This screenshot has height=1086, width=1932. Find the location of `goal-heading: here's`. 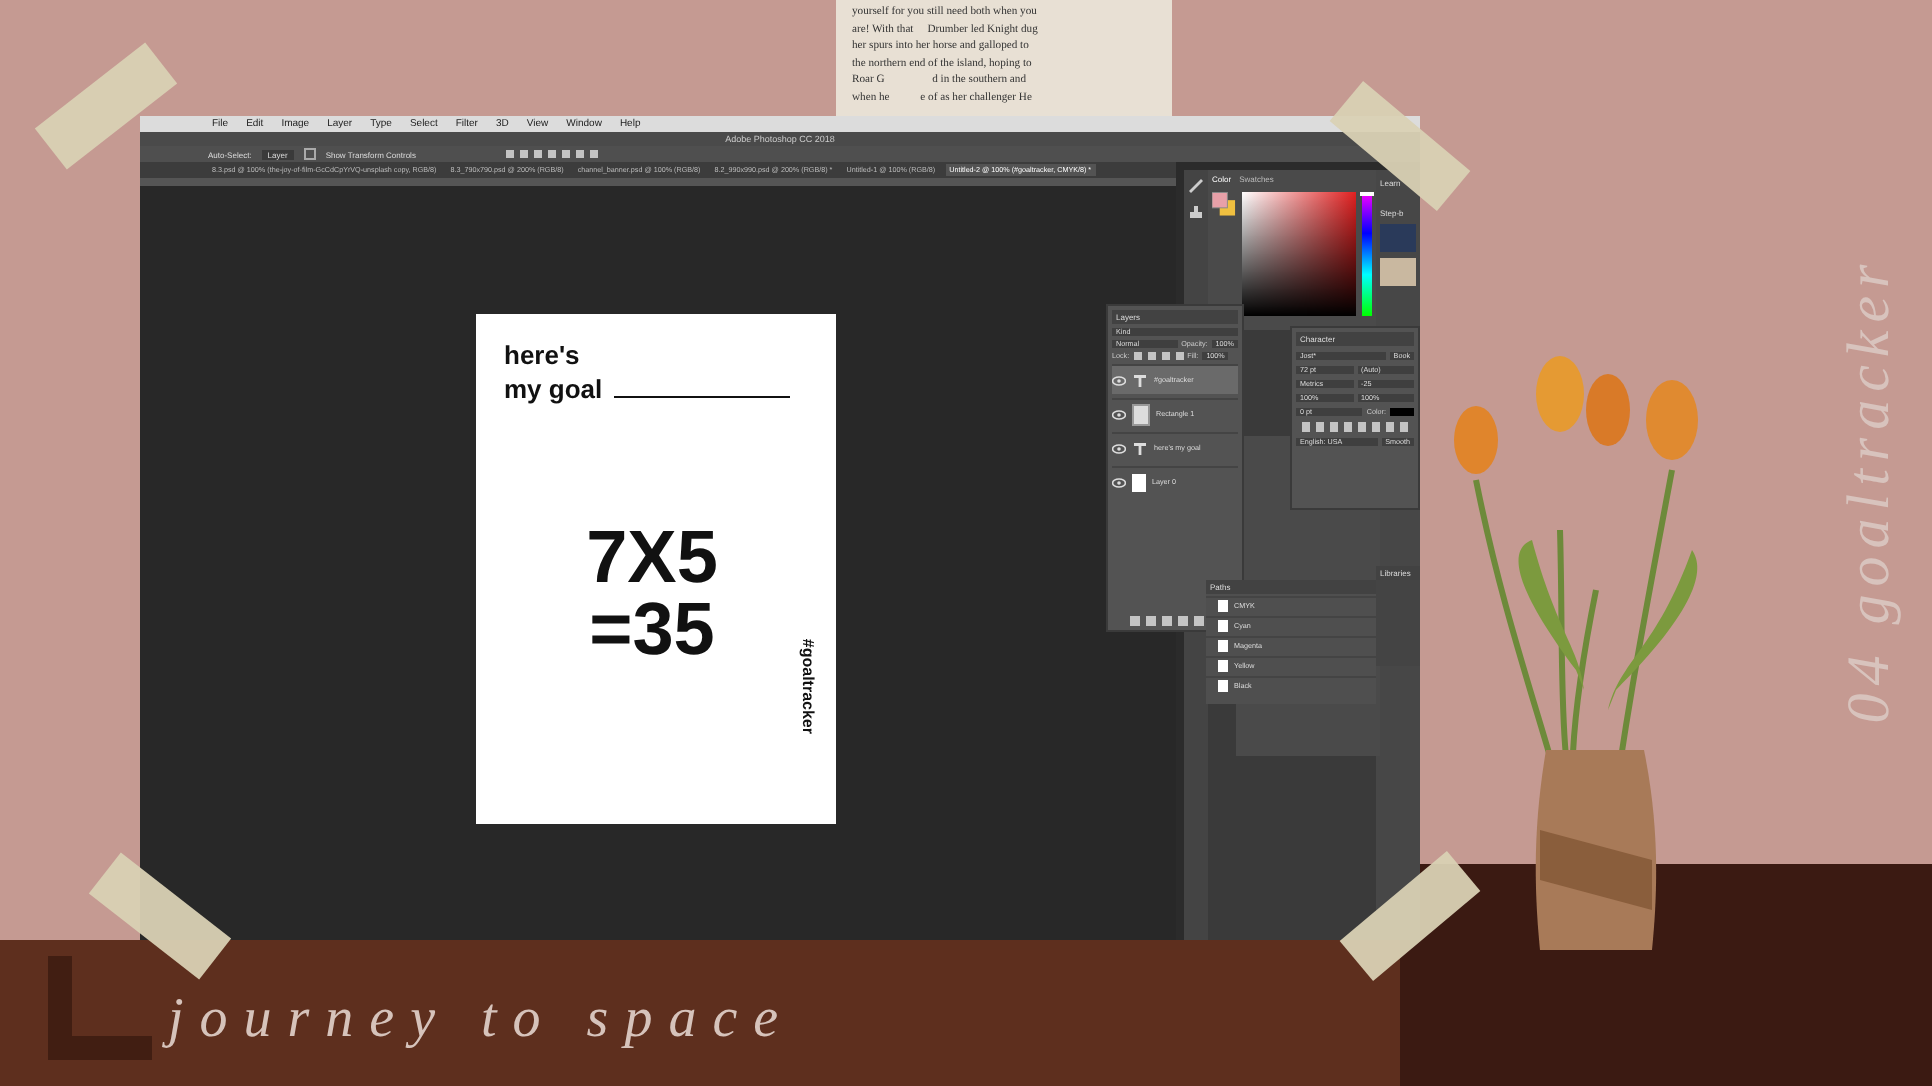

goal-heading: here's is located at coordinates (543, 355).